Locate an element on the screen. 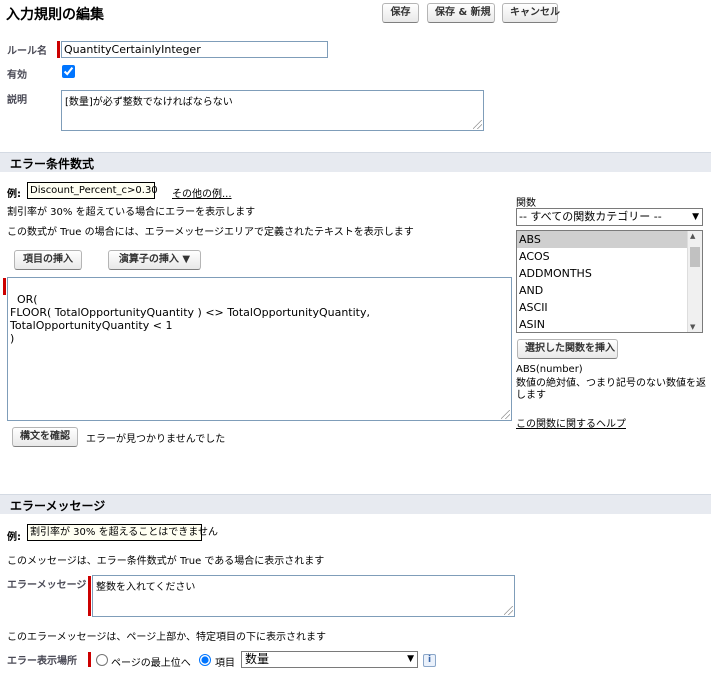 Image resolution: width=711 pixels, height=677 pixels. location-field-select: 数量 ▼ is located at coordinates (329, 659).